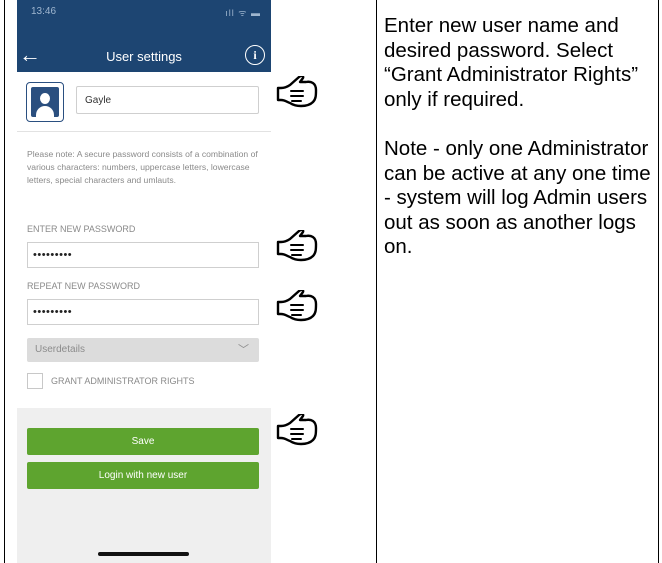 The image size is (662, 563). I want to click on table-border-right, so click(658, 281).